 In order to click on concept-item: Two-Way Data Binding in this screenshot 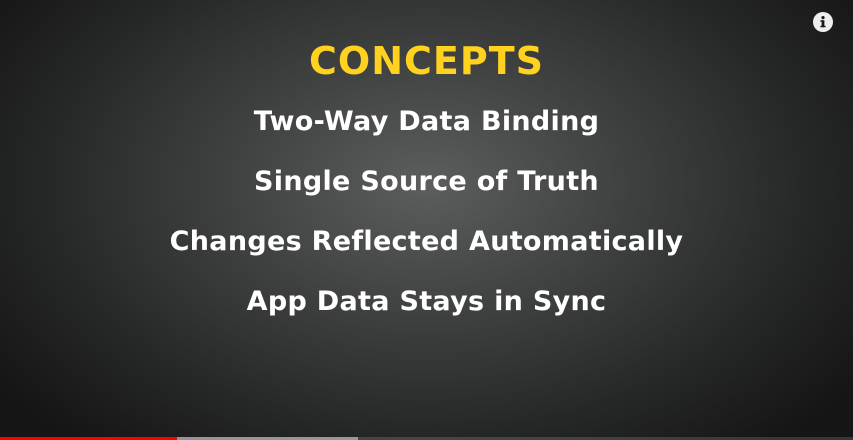, I will do `click(426, 121)`.